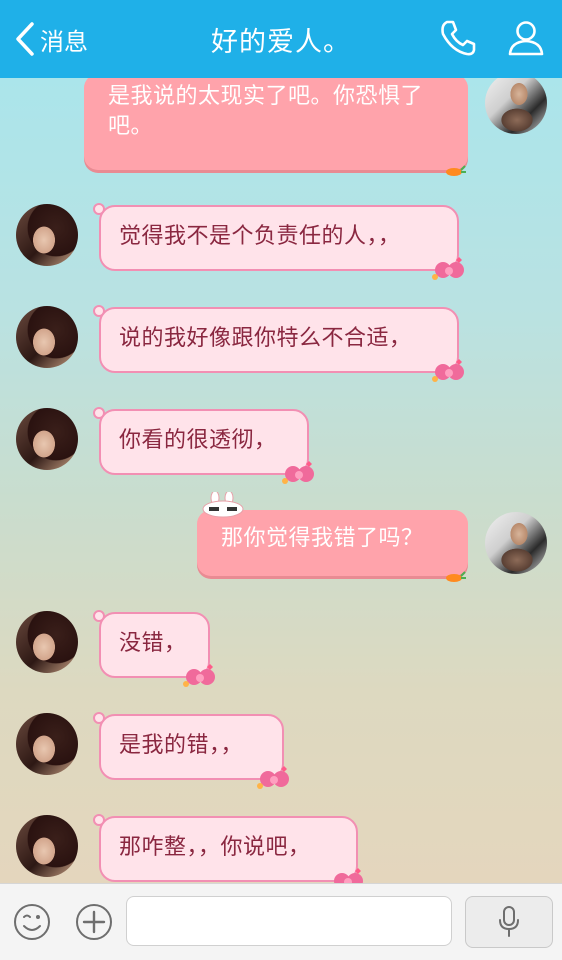 This screenshot has height=960, width=562. What do you see at coordinates (215, 847) in the screenshot?
I see `message-text: 那咋整，，你说吧，` at bounding box center [215, 847].